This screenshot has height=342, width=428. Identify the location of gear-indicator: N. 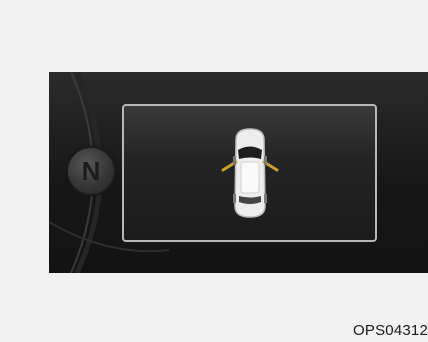
(91, 171).